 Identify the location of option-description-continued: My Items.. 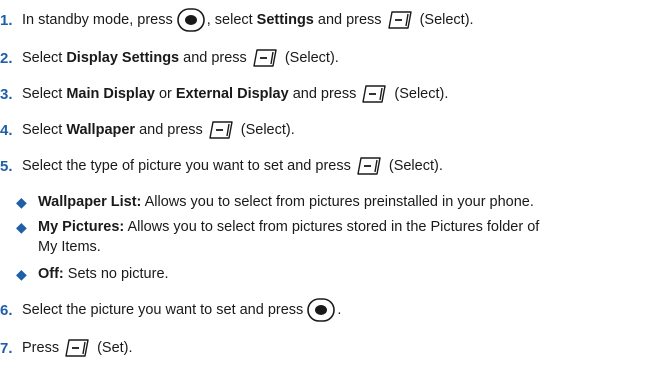
(69, 247).